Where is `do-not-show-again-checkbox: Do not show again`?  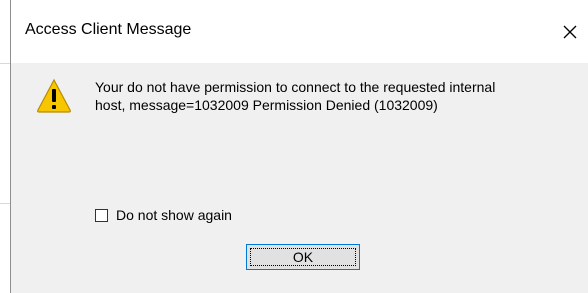 do-not-show-again-checkbox: Do not show again is located at coordinates (163, 215).